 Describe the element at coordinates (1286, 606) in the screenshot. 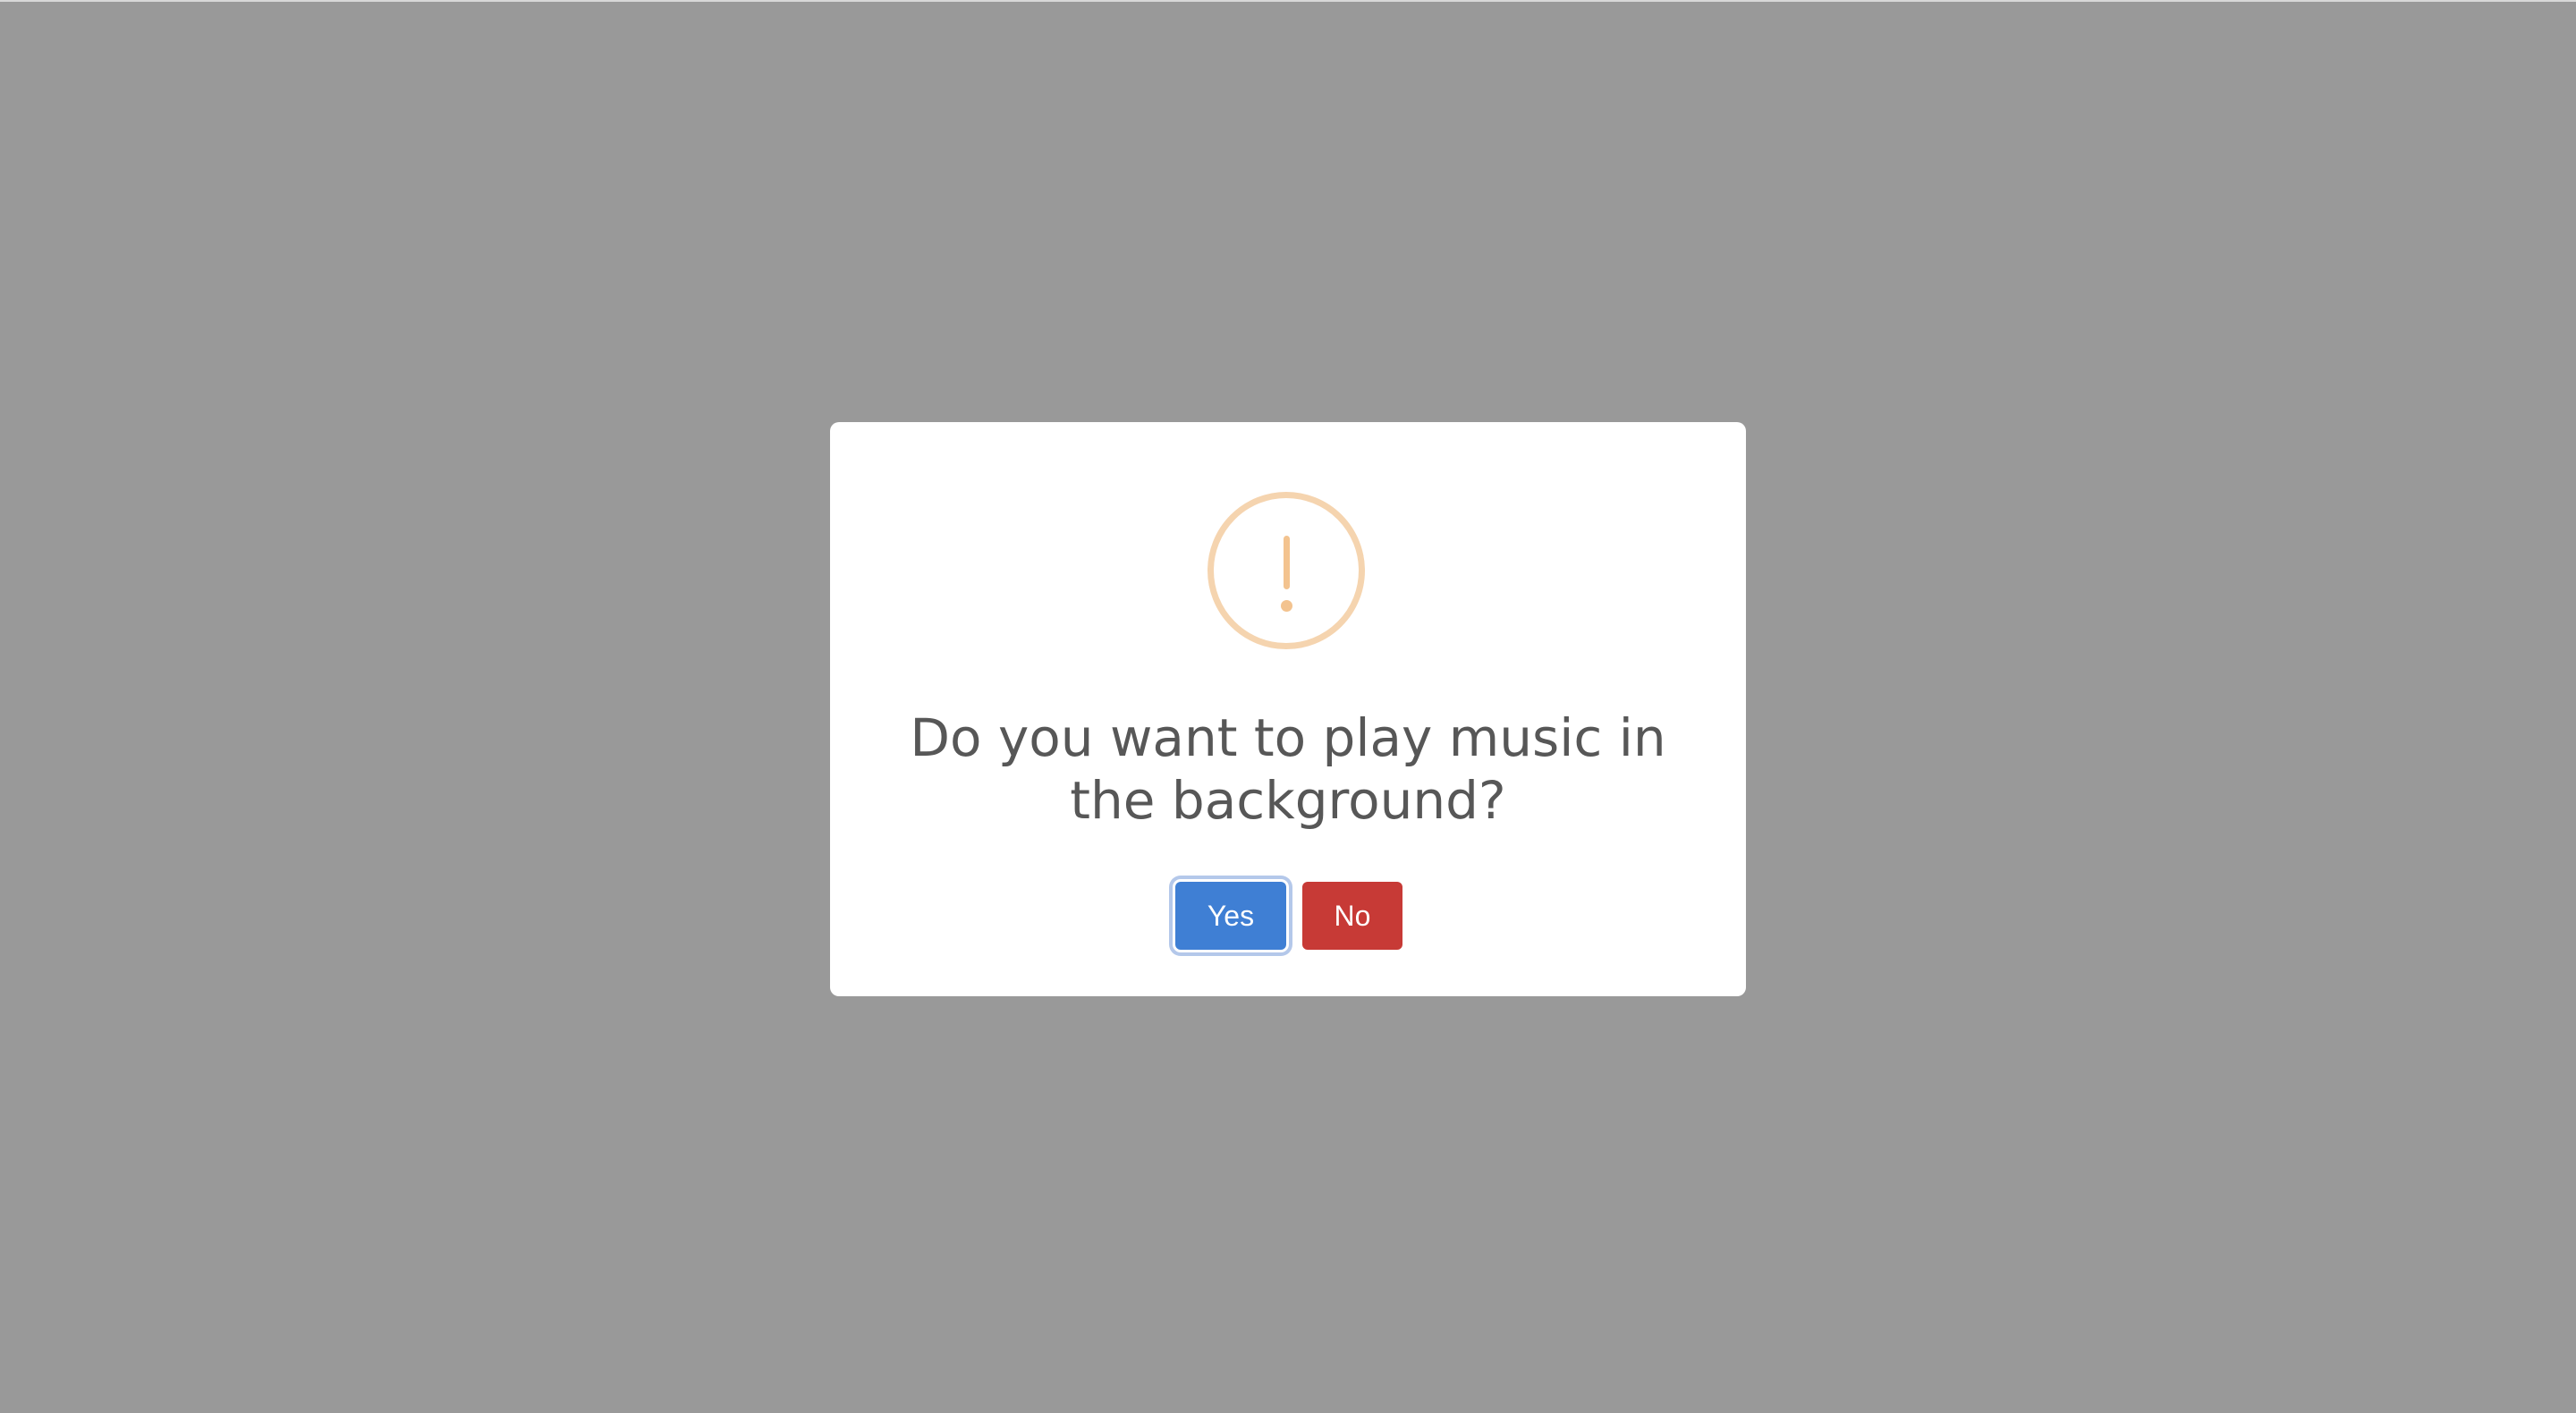

I see `exclamation-dot` at that location.